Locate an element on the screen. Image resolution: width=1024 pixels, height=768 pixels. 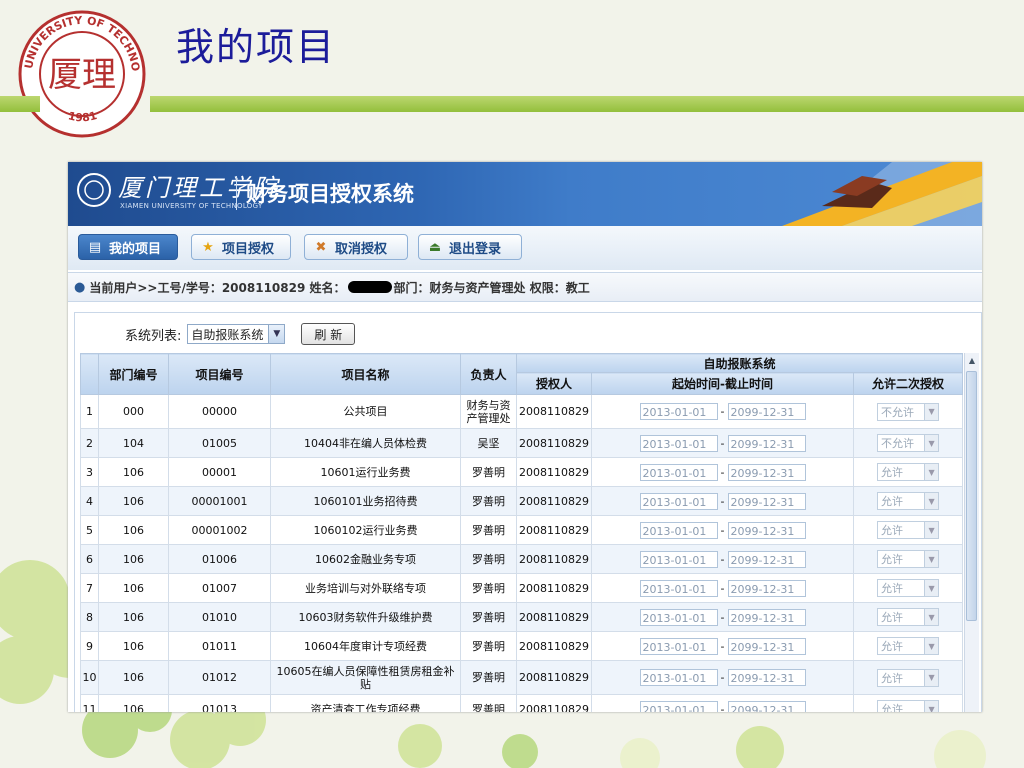
allow-select-value: 不允许 is located at coordinates (898, 412).